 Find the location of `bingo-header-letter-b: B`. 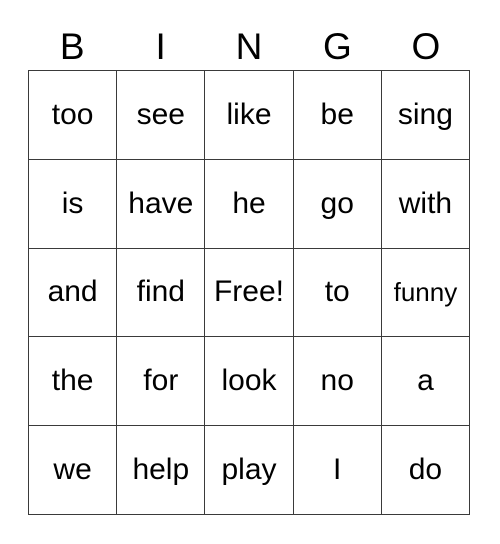

bingo-header-letter-b: B is located at coordinates (72, 46).